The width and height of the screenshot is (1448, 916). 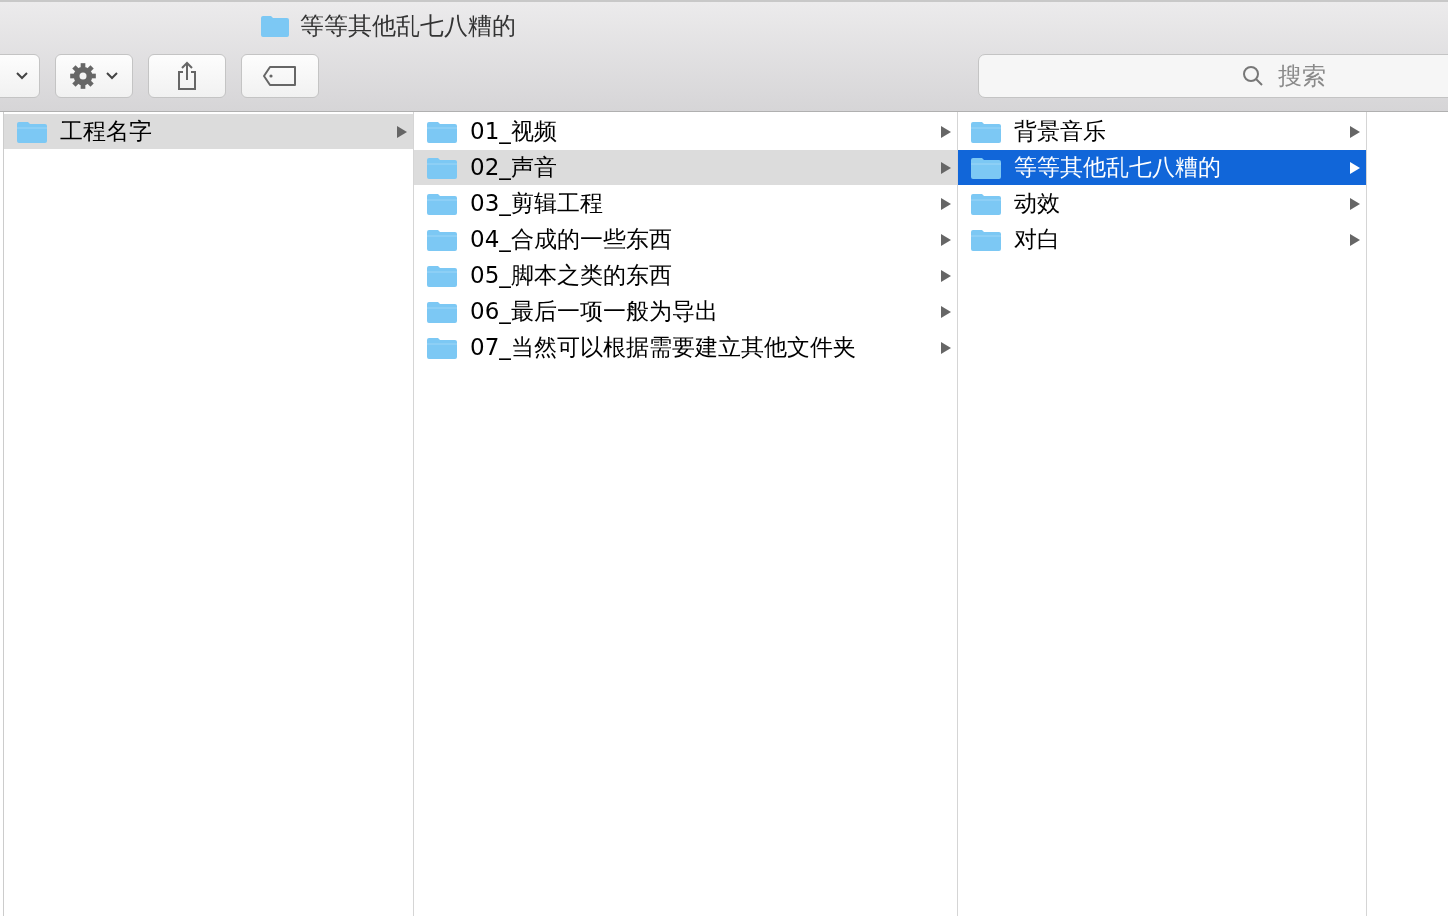 I want to click on folder-row: 工程名字, so click(x=208, y=131).